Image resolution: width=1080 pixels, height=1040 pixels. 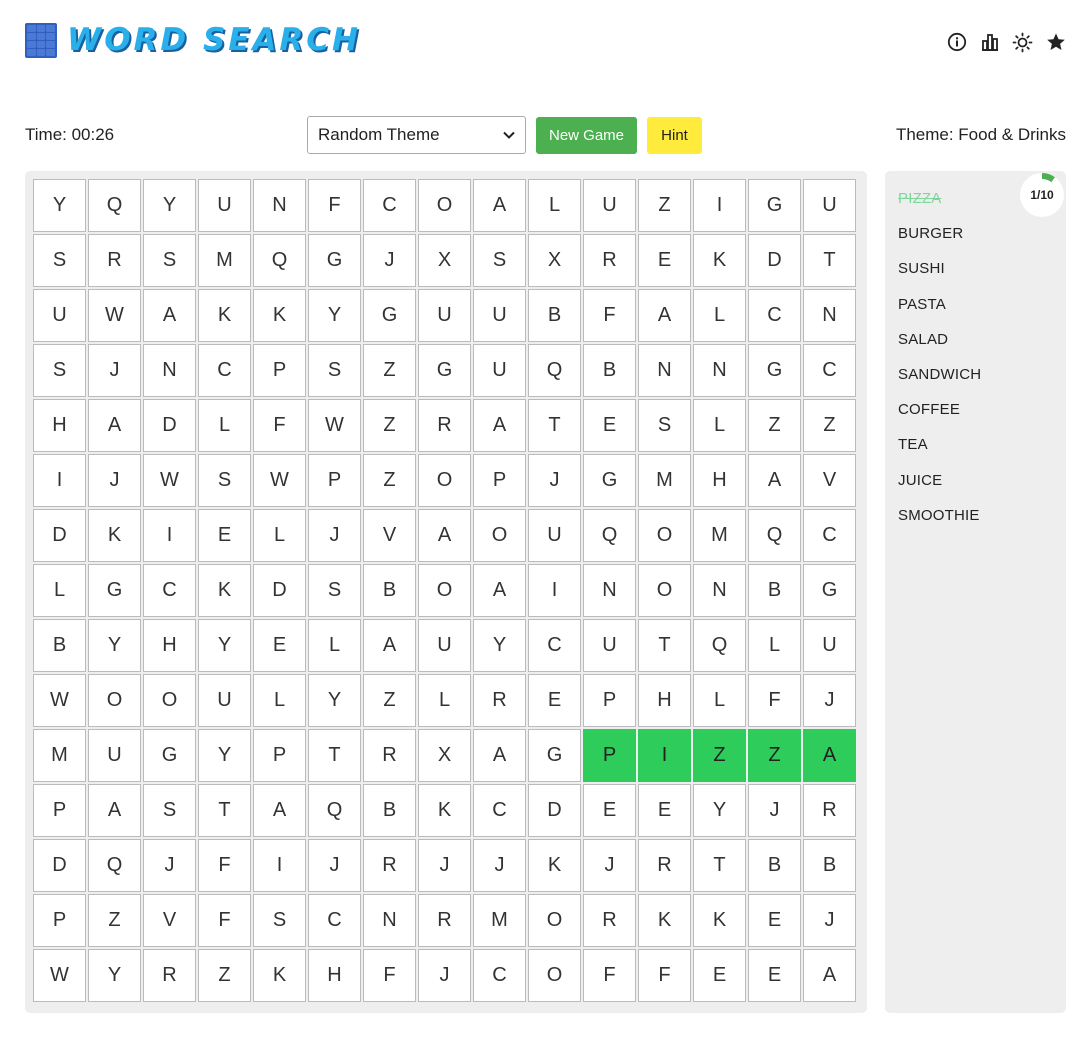 What do you see at coordinates (989, 42) in the screenshot?
I see `stats-icon` at bounding box center [989, 42].